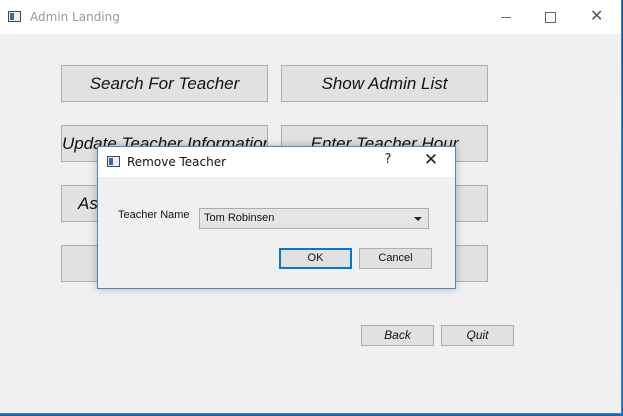 This screenshot has width=623, height=416. What do you see at coordinates (239, 218) in the screenshot?
I see `teacher-name-value: Tom Robinsen` at bounding box center [239, 218].